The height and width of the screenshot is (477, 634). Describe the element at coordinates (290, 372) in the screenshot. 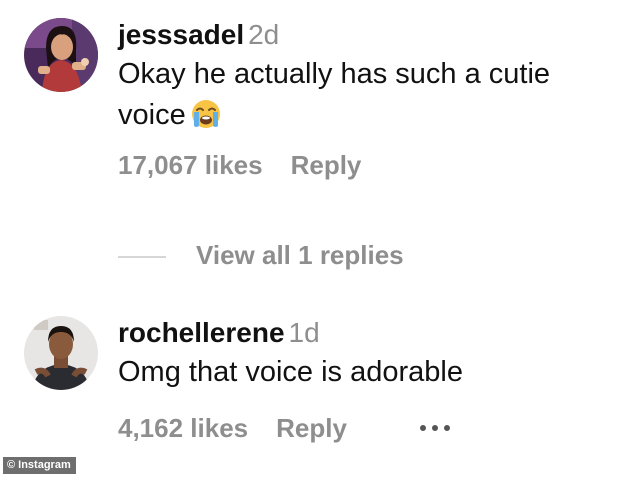

I see `comment-text: Omg that voice is adorable` at that location.